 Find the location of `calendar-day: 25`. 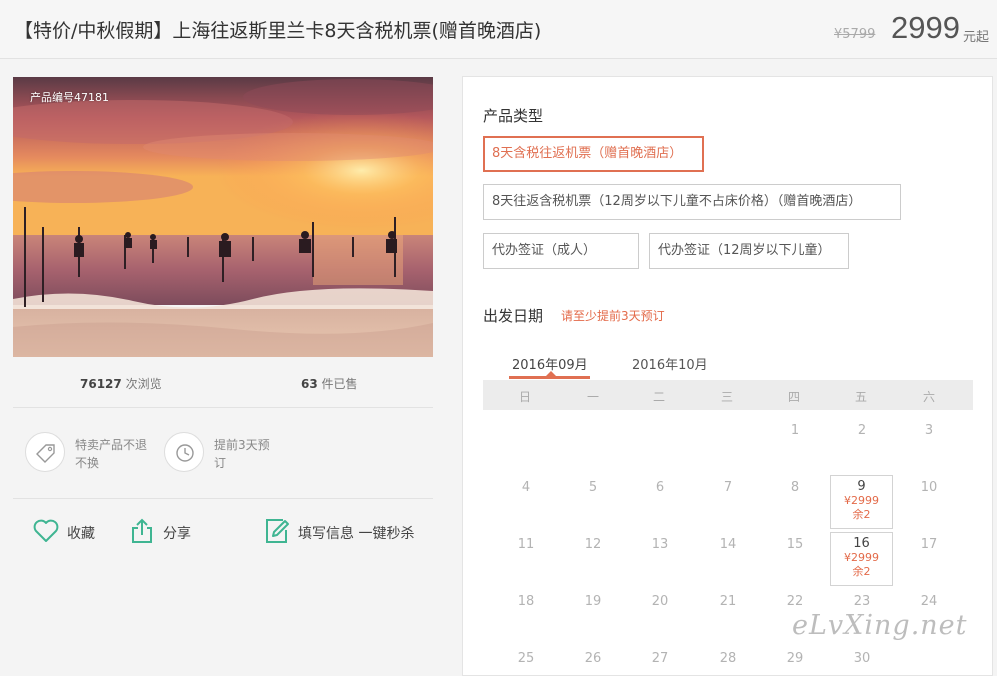

calendar-day: 25 is located at coordinates (526, 658).